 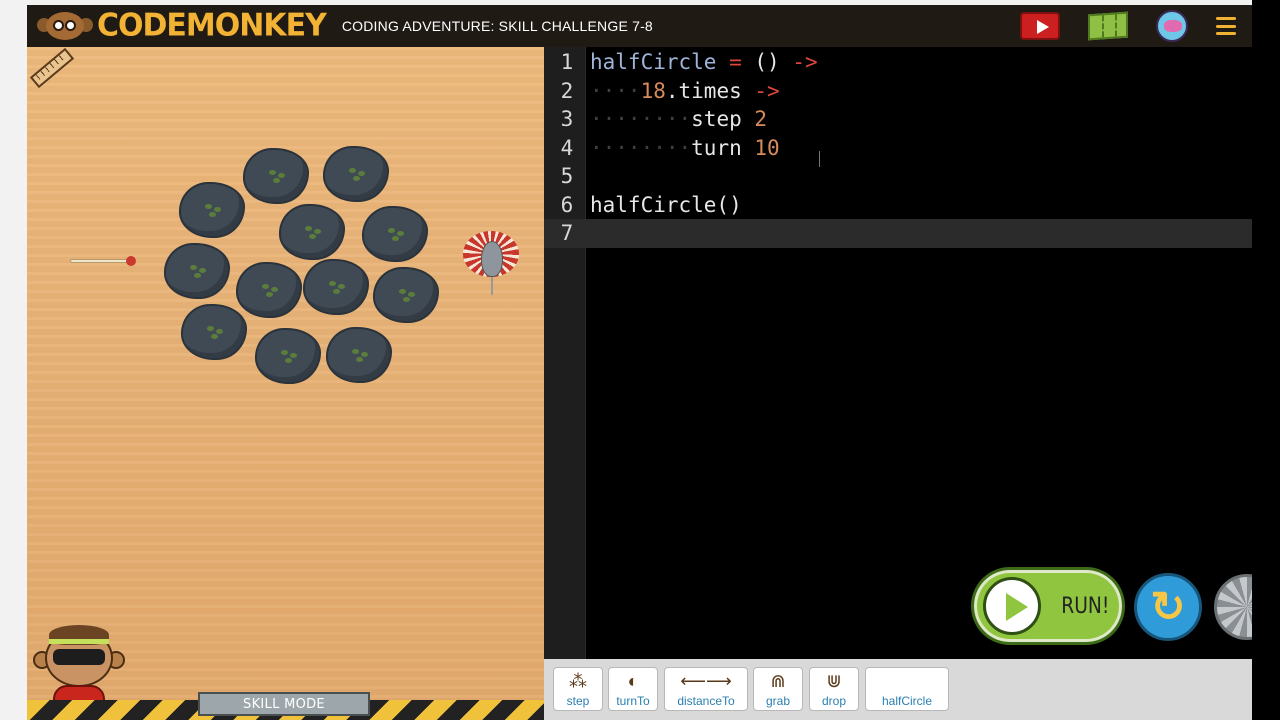 What do you see at coordinates (906, 701) in the screenshot?
I see `tool-label: halfCircle` at bounding box center [906, 701].